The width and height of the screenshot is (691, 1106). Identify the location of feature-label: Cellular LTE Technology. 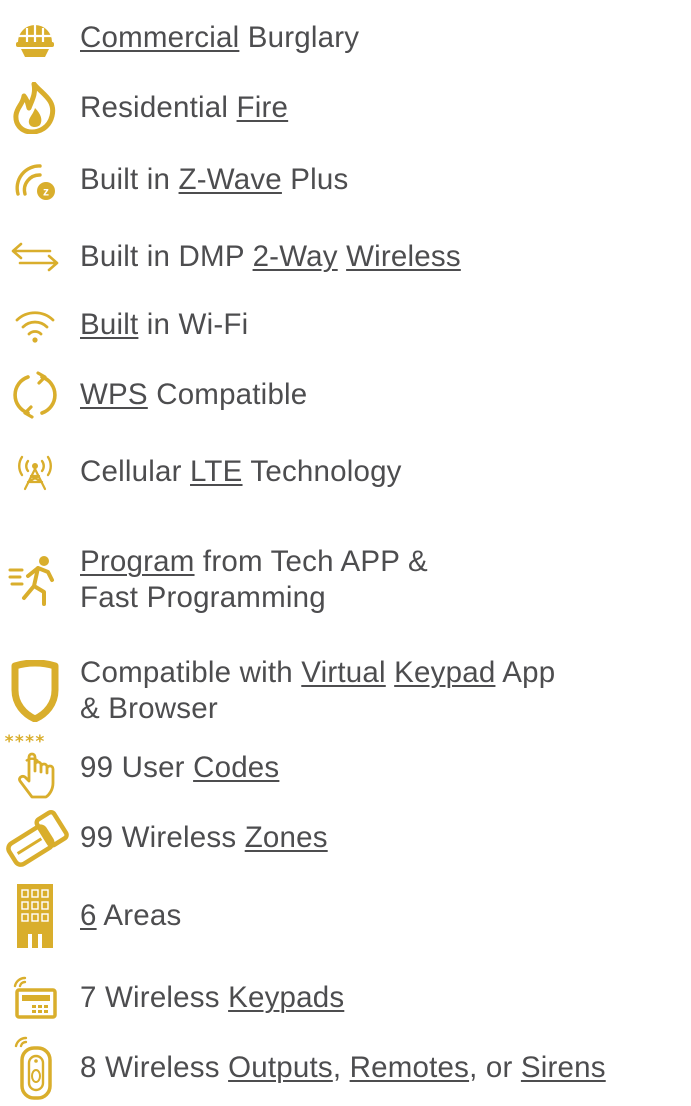
(241, 472).